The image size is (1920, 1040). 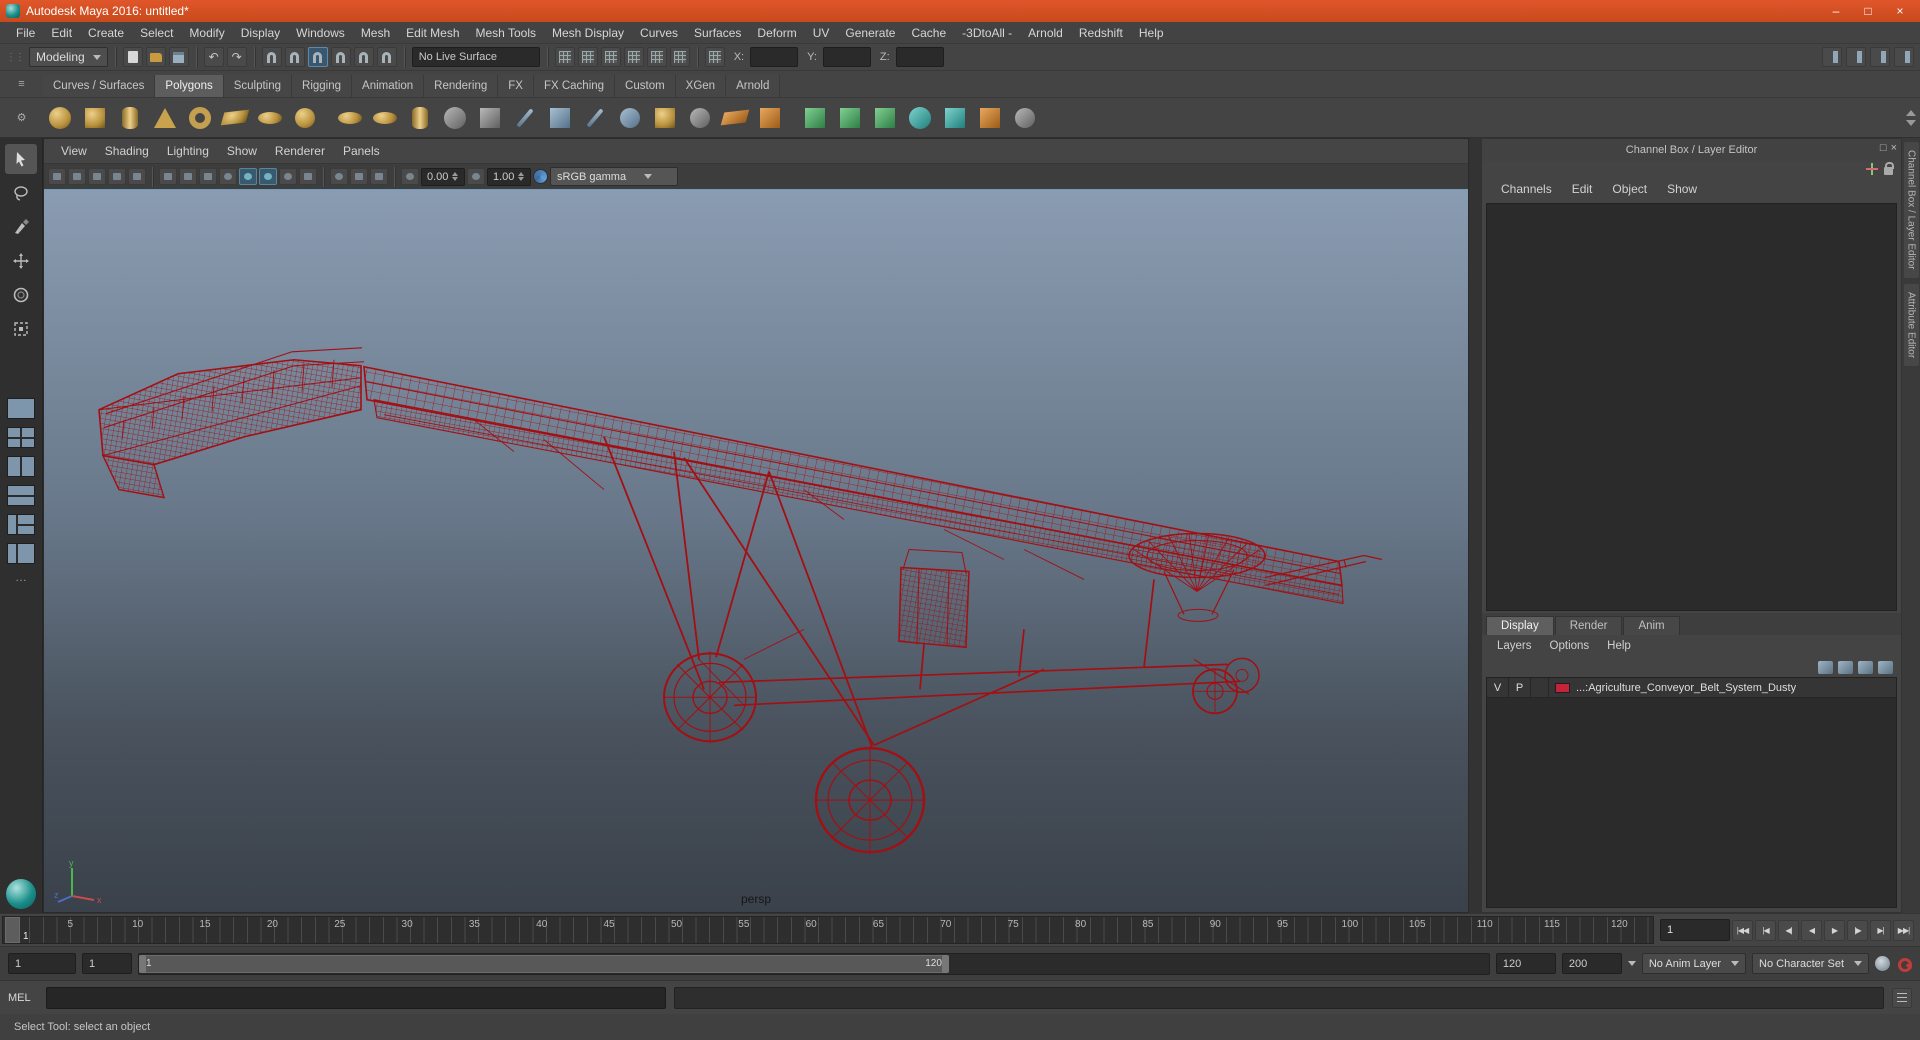 I want to click on menu-uv: UV, so click(x=821, y=33).